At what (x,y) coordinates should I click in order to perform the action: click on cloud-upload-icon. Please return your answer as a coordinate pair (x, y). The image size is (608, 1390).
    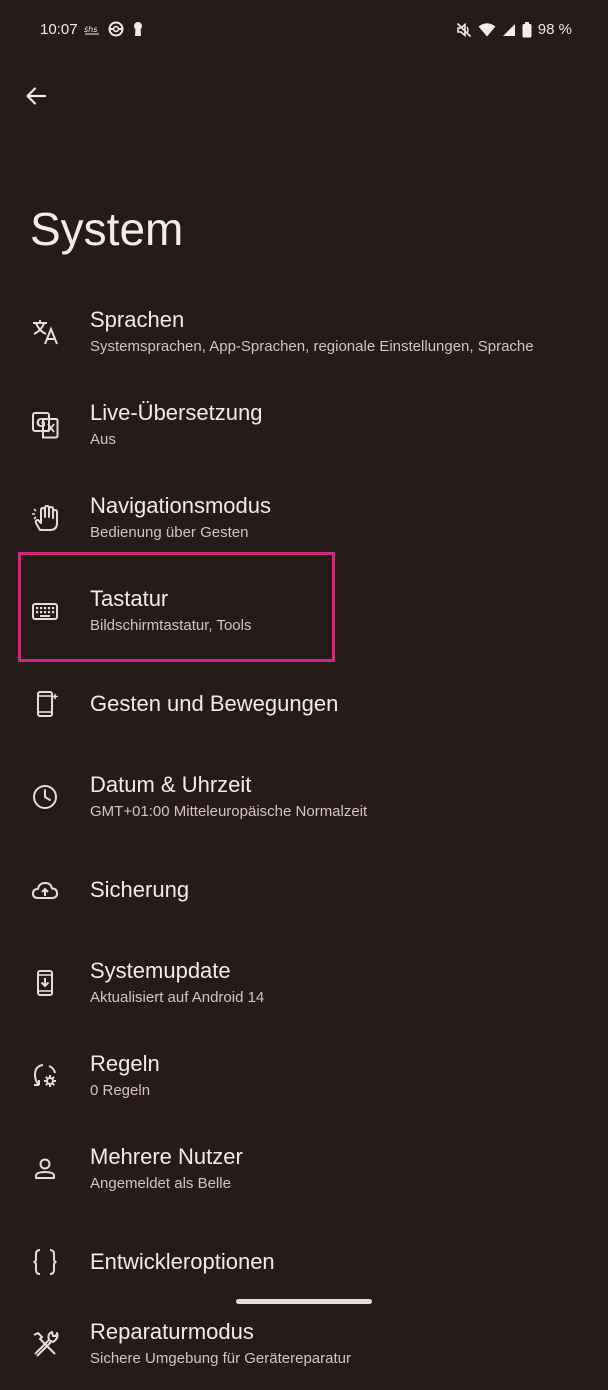
    Looking at the image, I should click on (45, 890).